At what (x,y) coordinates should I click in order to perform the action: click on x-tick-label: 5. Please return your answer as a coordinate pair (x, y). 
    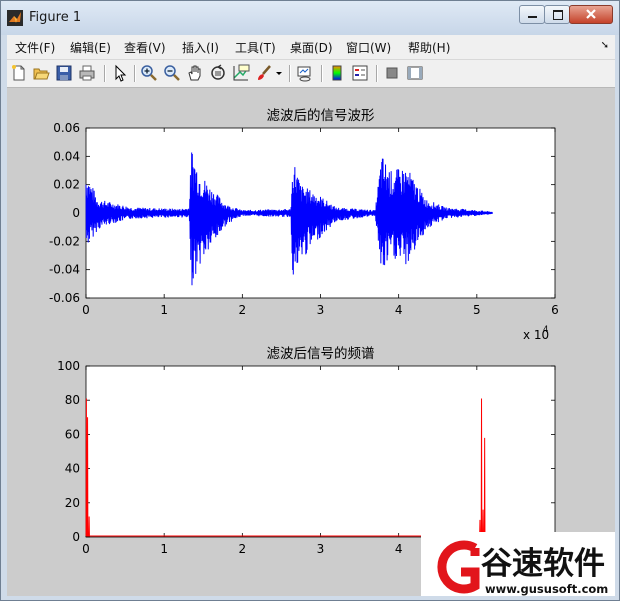
    Looking at the image, I should click on (477, 310).